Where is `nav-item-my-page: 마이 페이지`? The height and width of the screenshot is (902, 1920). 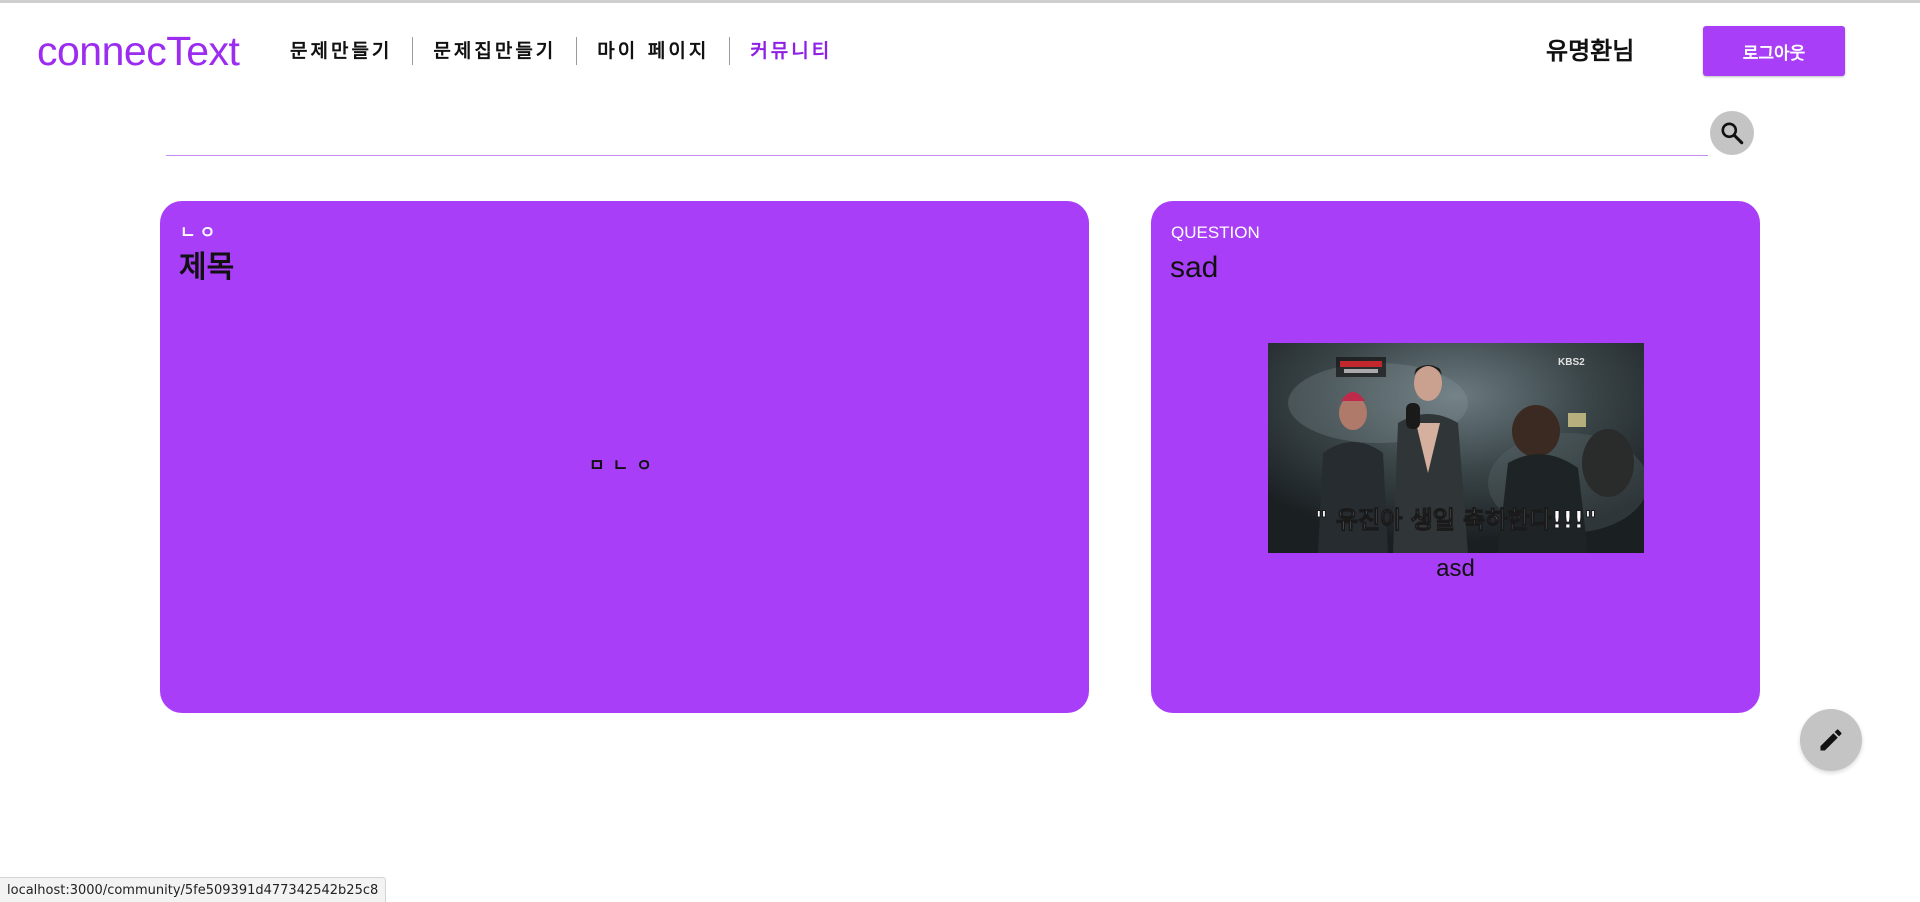
nav-item-my-page: 마이 페이지 is located at coordinates (653, 51).